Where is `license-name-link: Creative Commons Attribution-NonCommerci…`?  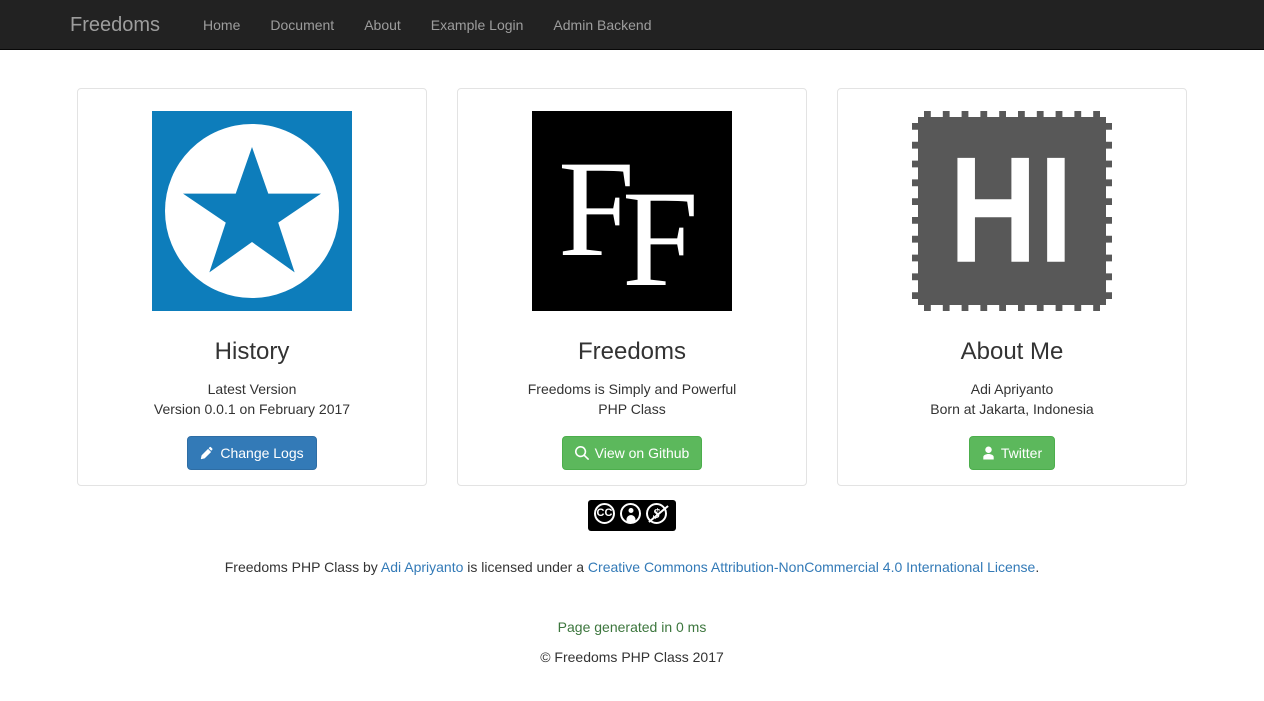 license-name-link: Creative Commons Attribution-NonCommerci… is located at coordinates (811, 567).